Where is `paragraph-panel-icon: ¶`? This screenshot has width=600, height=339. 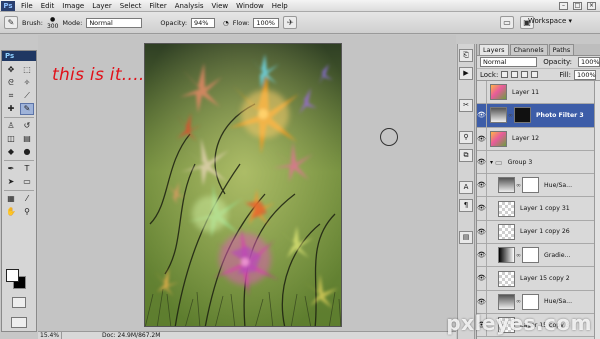
paragraph-panel-icon: ¶ is located at coordinates (466, 205).